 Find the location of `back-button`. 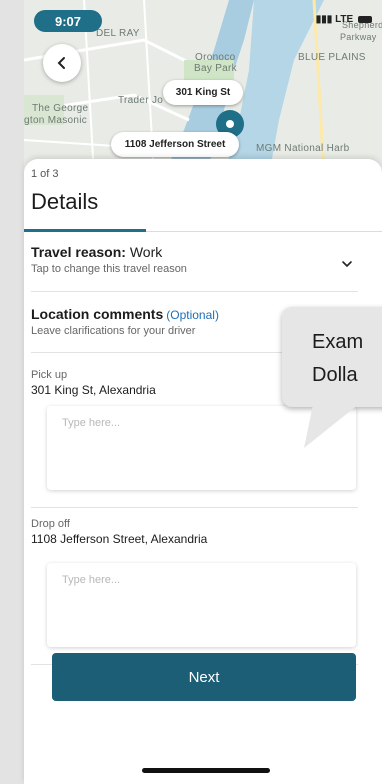

back-button is located at coordinates (62, 63).